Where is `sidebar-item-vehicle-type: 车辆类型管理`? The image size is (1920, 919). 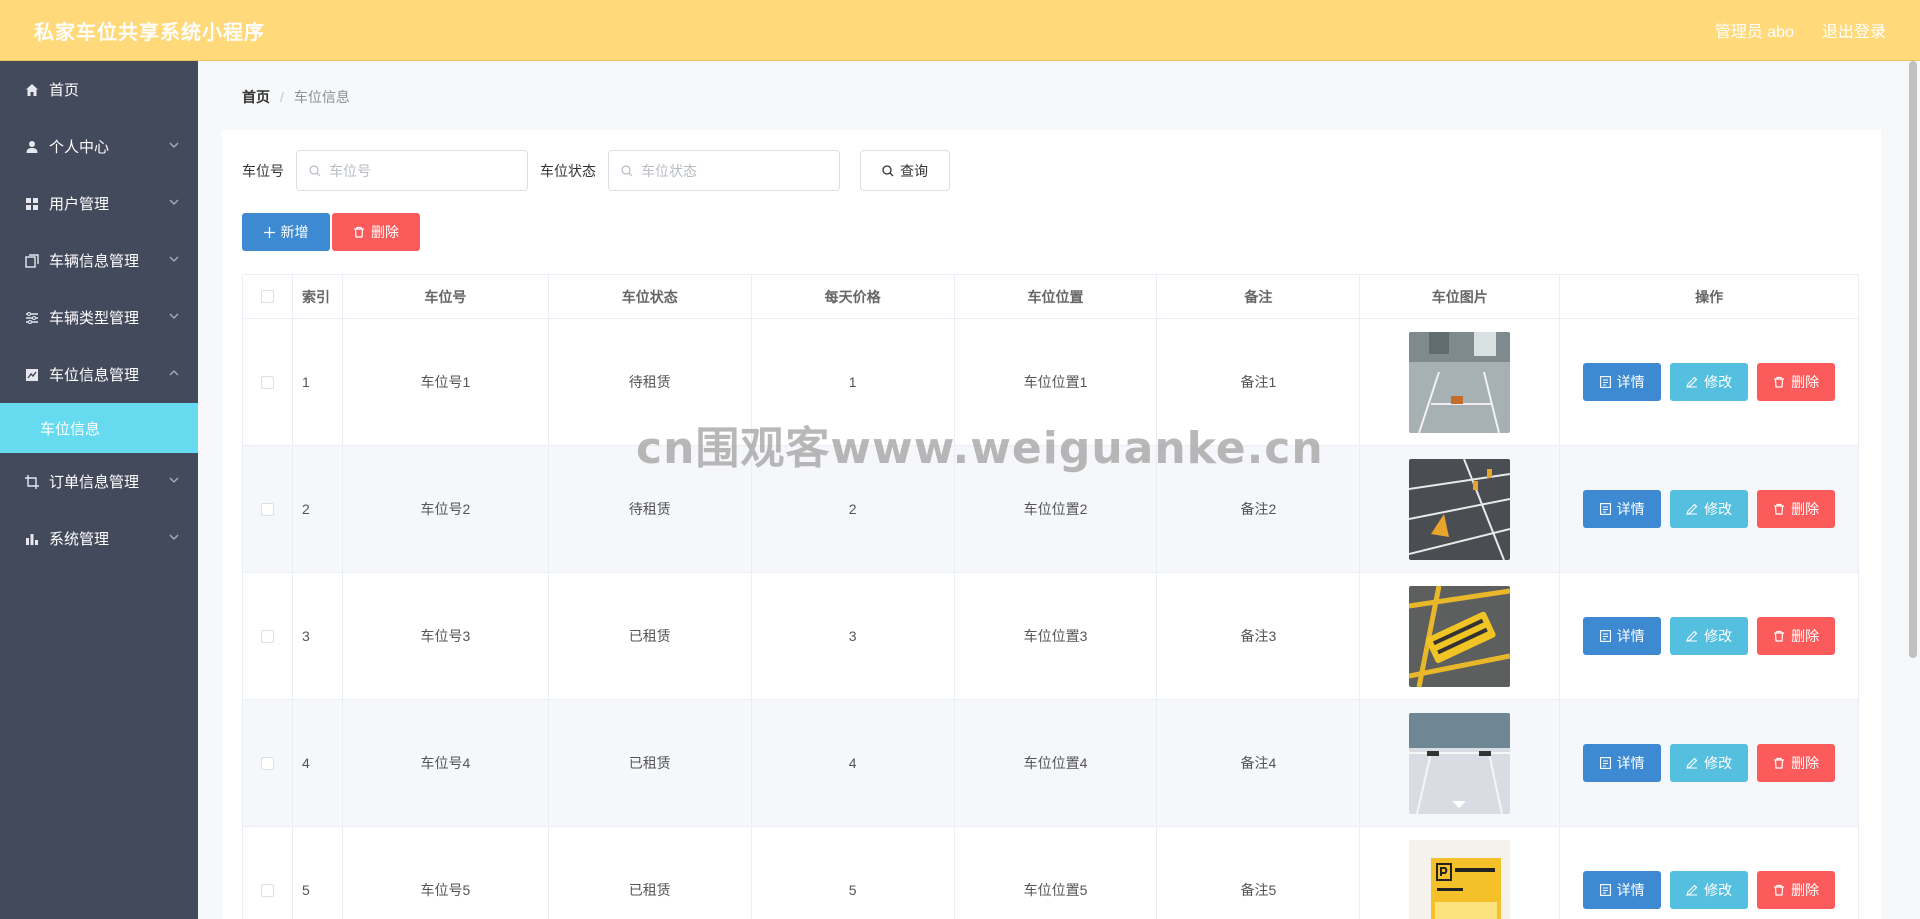
sidebar-item-vehicle-type: 车辆类型管理 is located at coordinates (99, 317).